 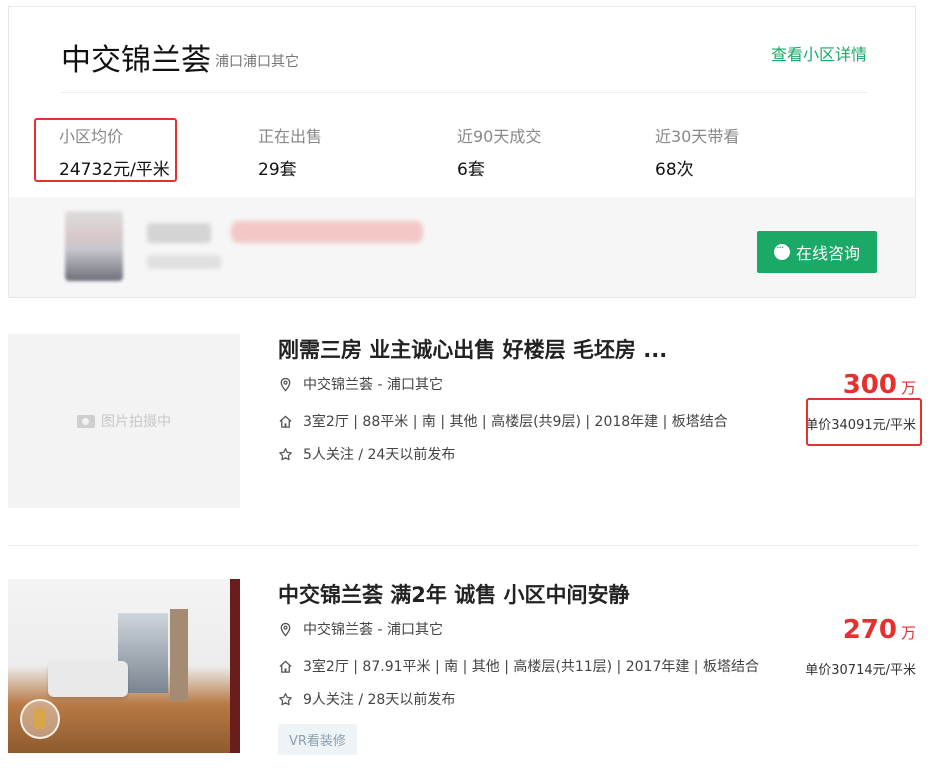 What do you see at coordinates (136, 60) in the screenshot?
I see `community-name: 中交锦兰荟` at bounding box center [136, 60].